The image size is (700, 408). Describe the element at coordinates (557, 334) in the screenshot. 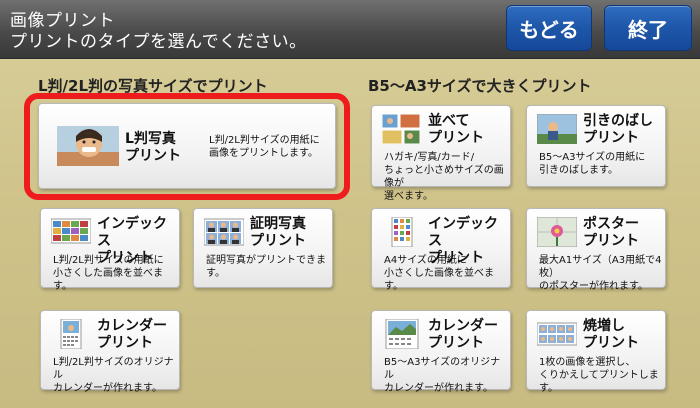

I see `reprint-copies-icon` at that location.